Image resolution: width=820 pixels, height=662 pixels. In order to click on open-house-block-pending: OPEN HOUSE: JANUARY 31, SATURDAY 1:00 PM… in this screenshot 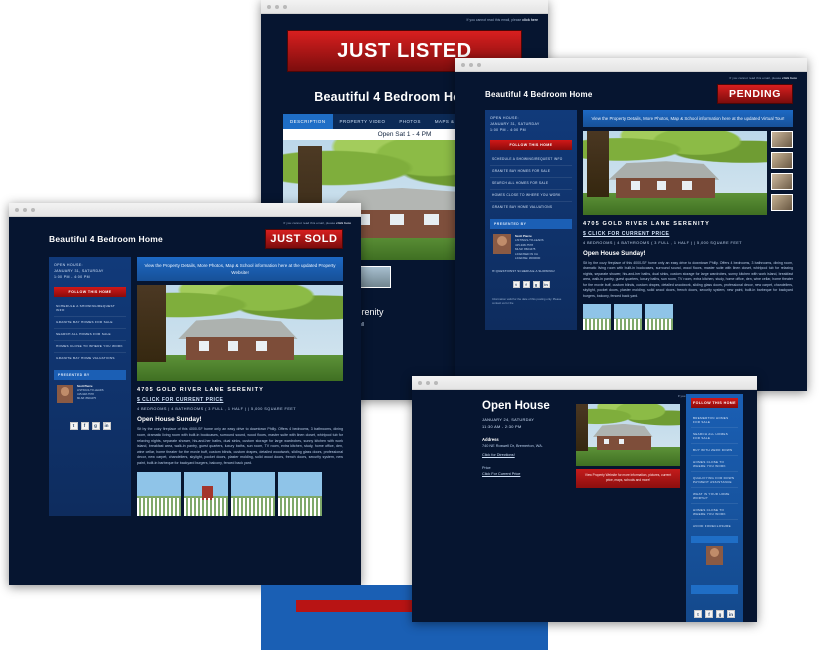, I will do `click(531, 125)`.